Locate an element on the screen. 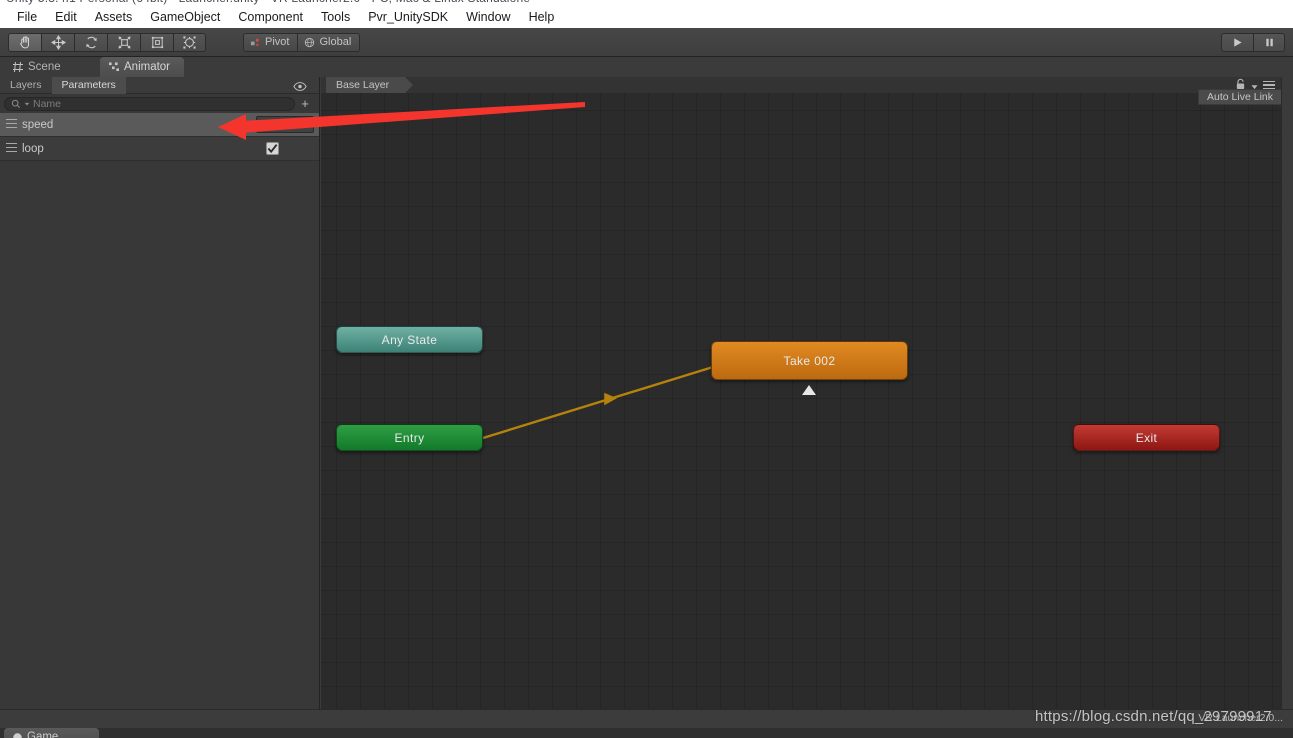  global-label: Global is located at coordinates (335, 42).